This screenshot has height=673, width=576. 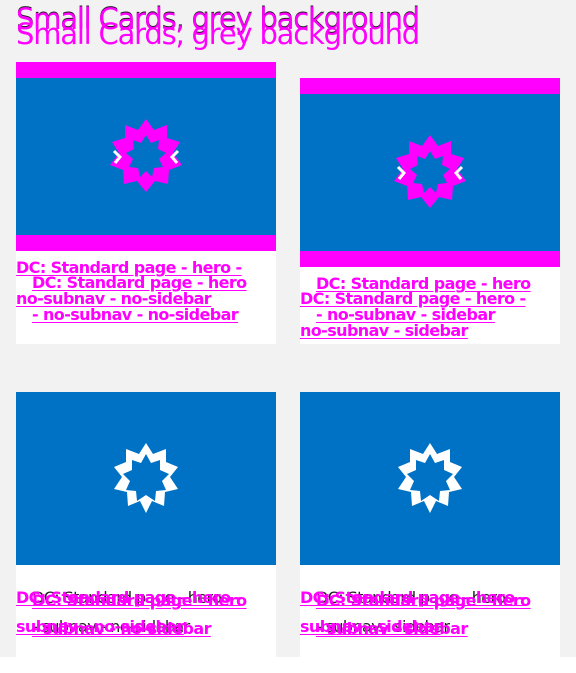 What do you see at coordinates (127, 315) in the screenshot?
I see `card-title-overlay-line2: - no-subnav - no-sidebar` at bounding box center [127, 315].